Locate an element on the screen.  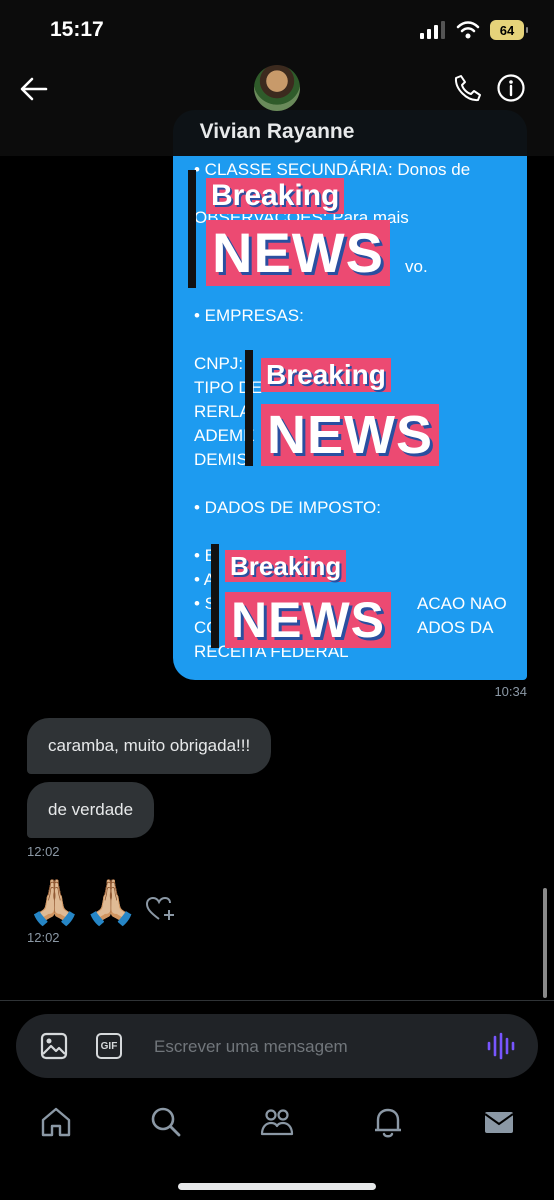
nav-messages is located at coordinates (499, 1122).